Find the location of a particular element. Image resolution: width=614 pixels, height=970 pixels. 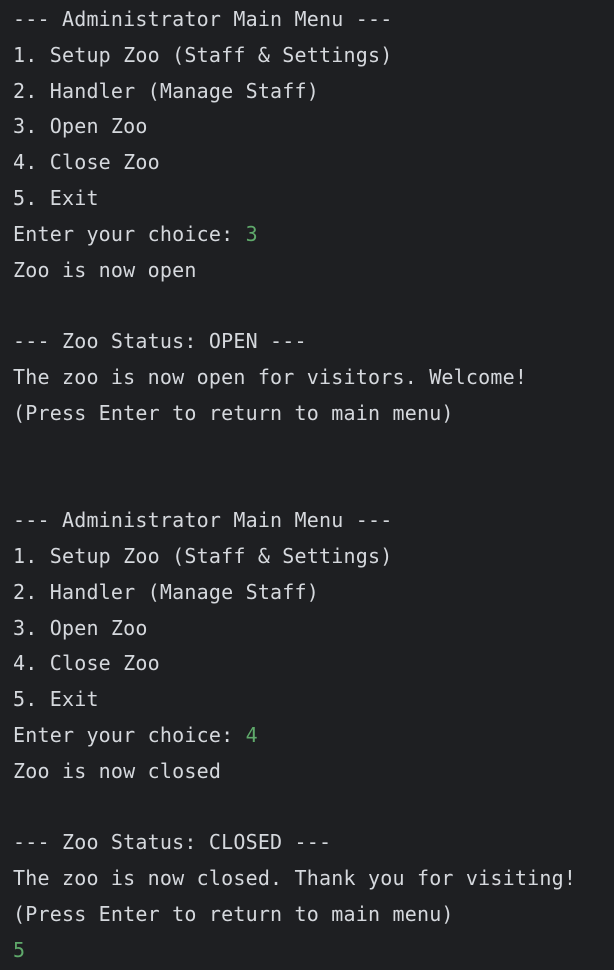

console-line-status-header: --- Zoo Status: CLOSED --- is located at coordinates (313, 843).